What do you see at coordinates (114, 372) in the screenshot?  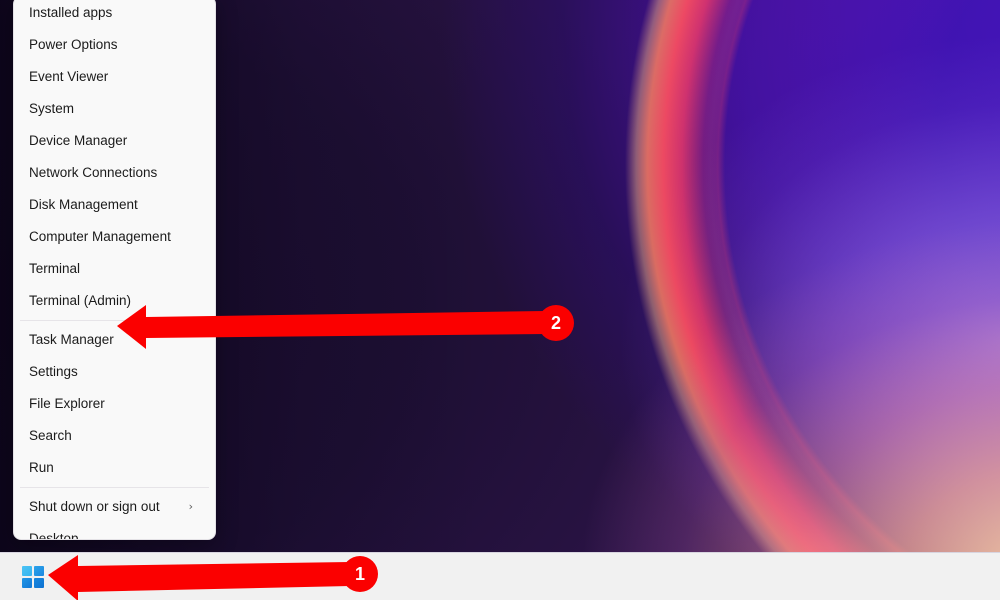 I see `menu-item-settings: Settings` at bounding box center [114, 372].